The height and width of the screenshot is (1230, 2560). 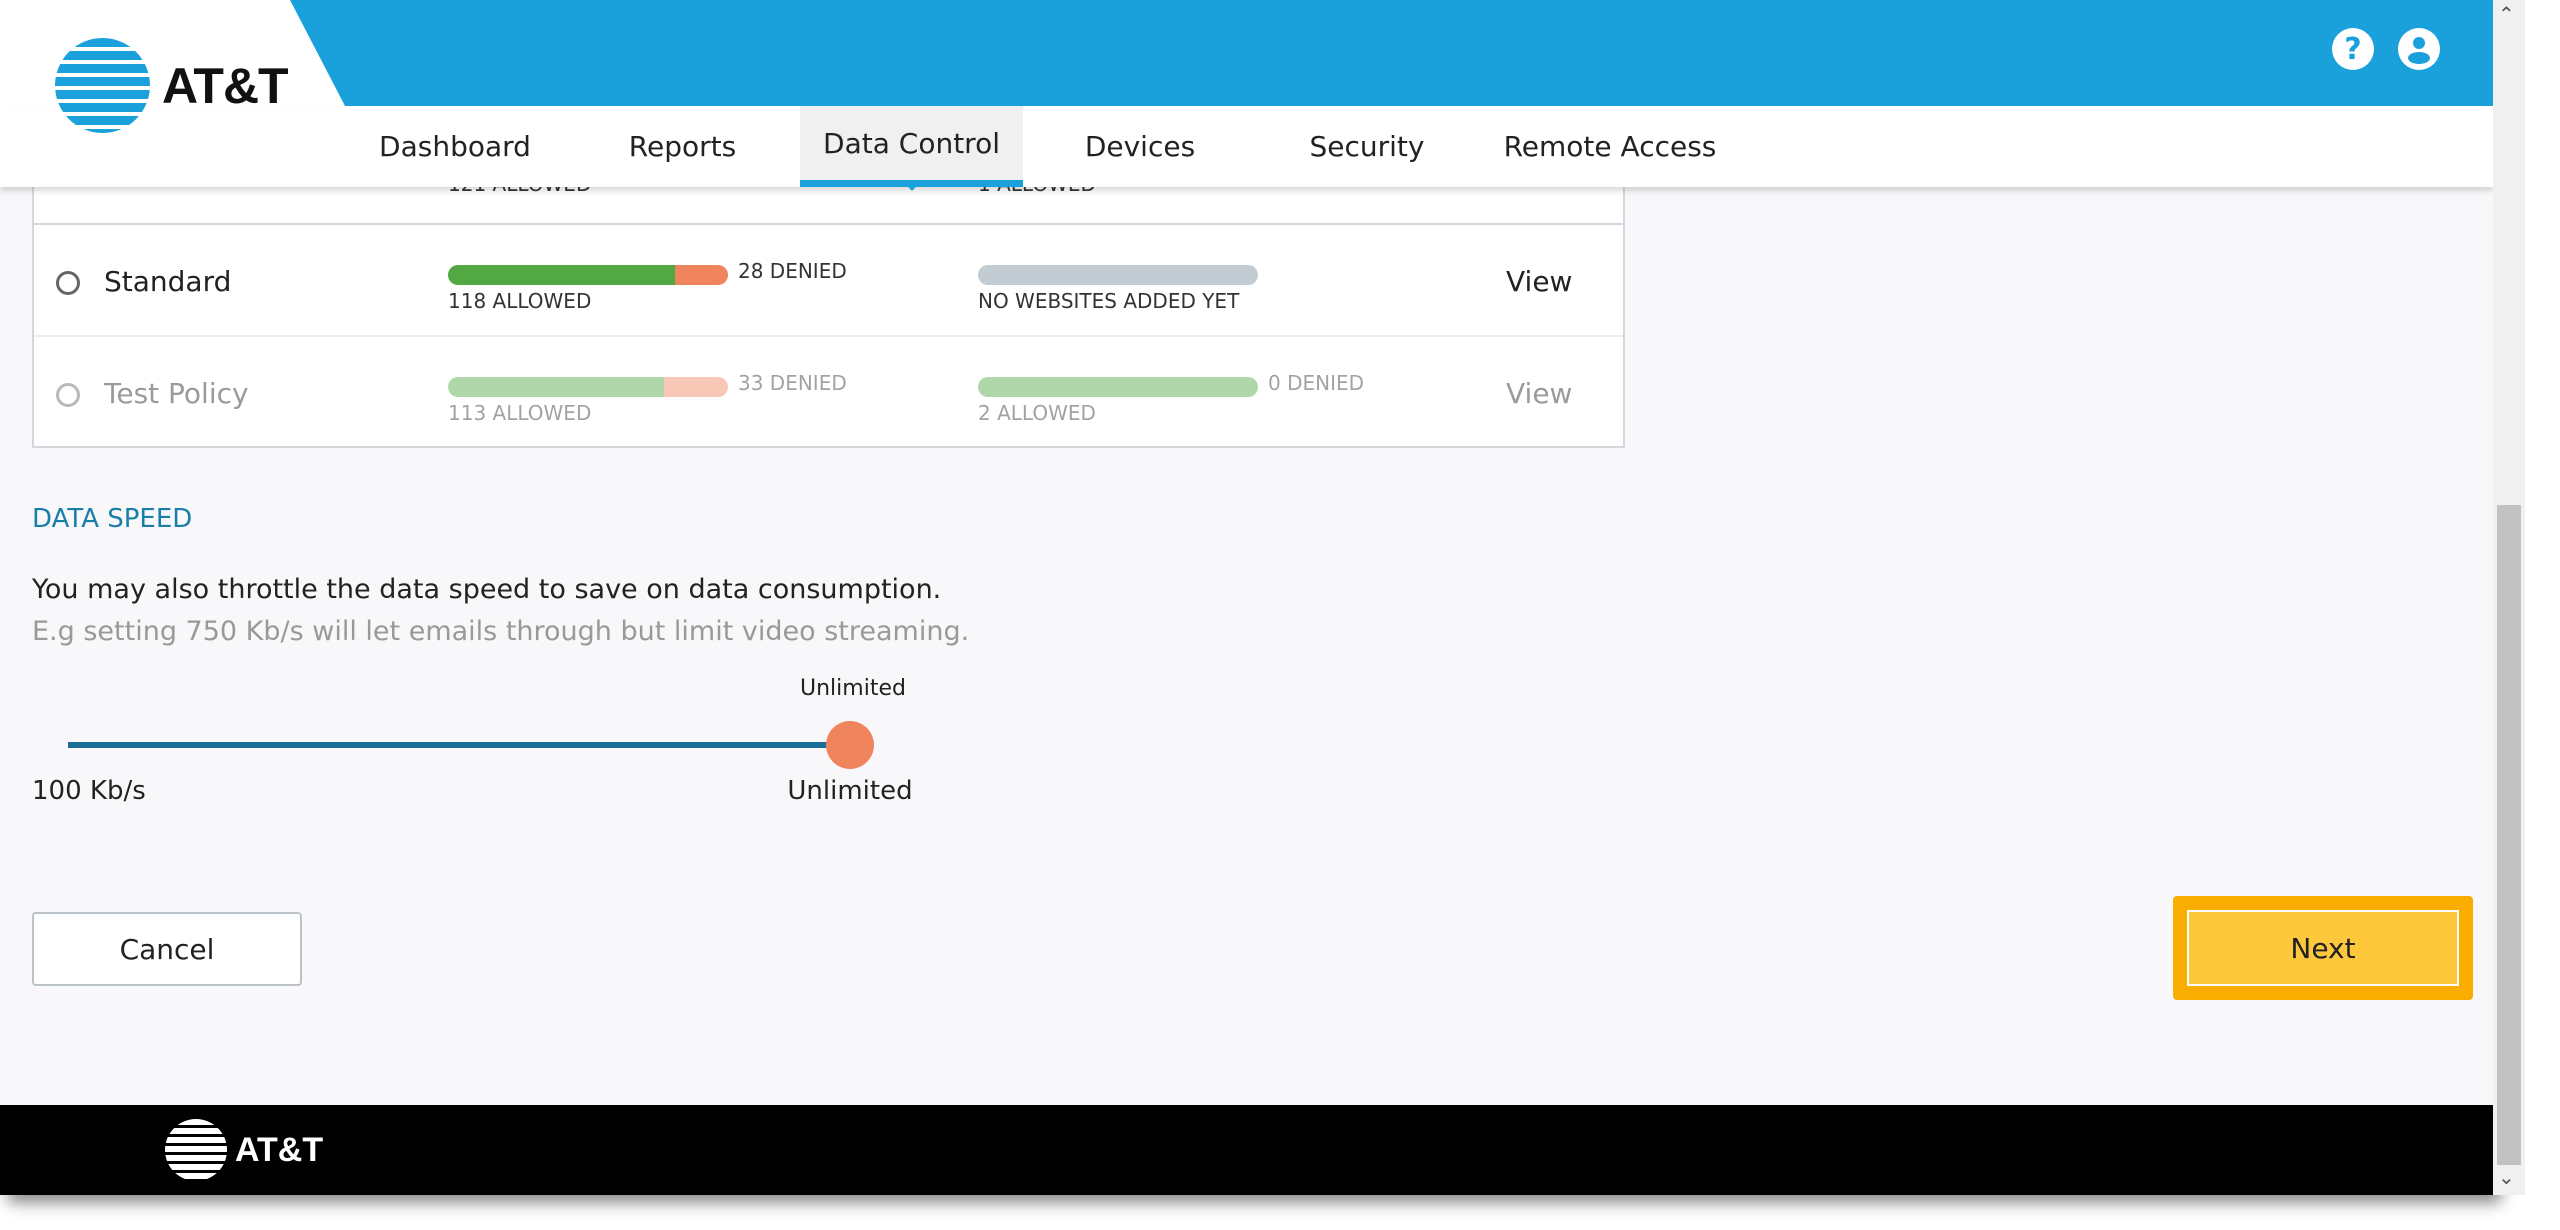 I want to click on tab-remote-access: Remote Access, so click(x=1610, y=146).